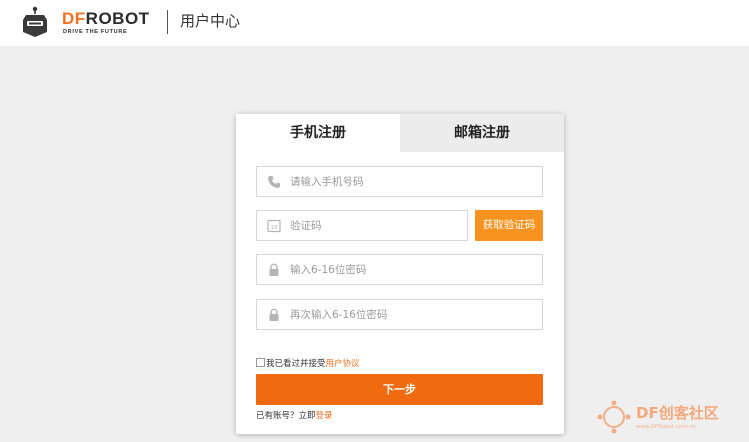  I want to click on header-divider, so click(167, 22).